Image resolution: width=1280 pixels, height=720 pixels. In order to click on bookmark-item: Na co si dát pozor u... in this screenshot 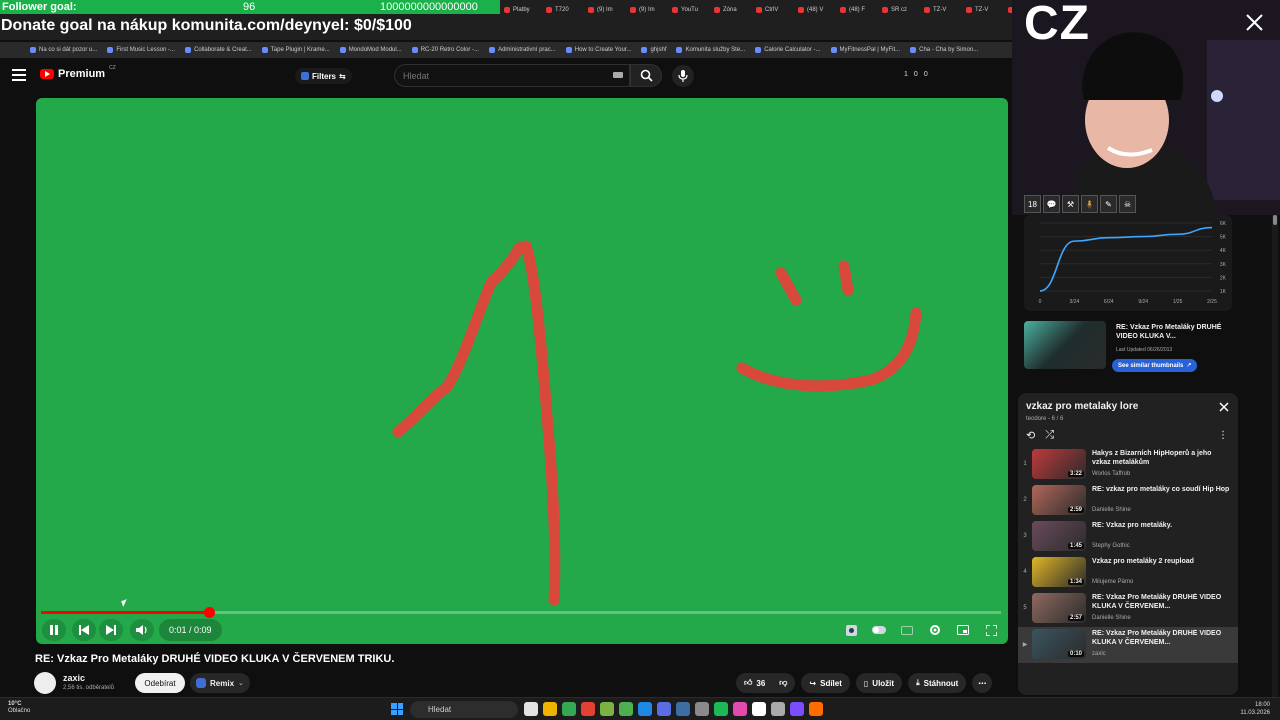, I will do `click(63, 50)`.